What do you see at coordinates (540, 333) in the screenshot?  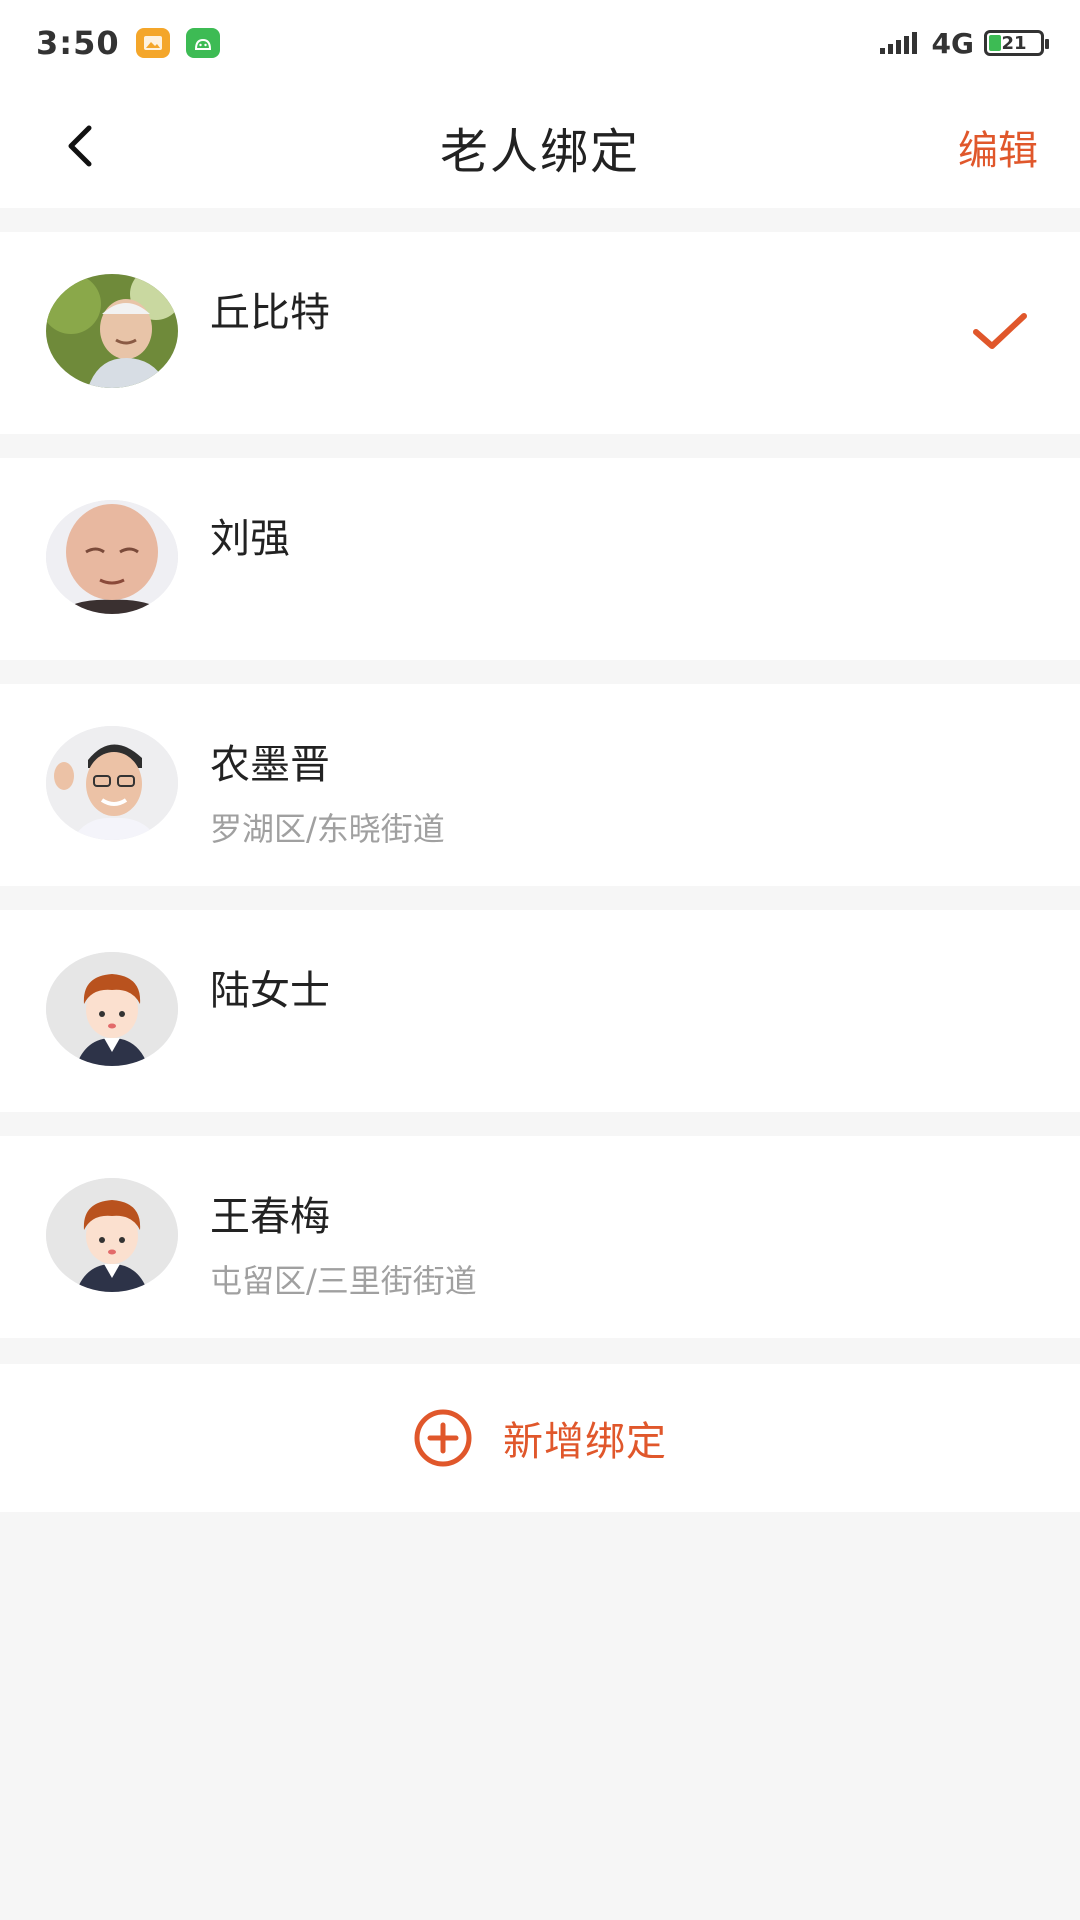 I see `elder-row: 丘比特` at bounding box center [540, 333].